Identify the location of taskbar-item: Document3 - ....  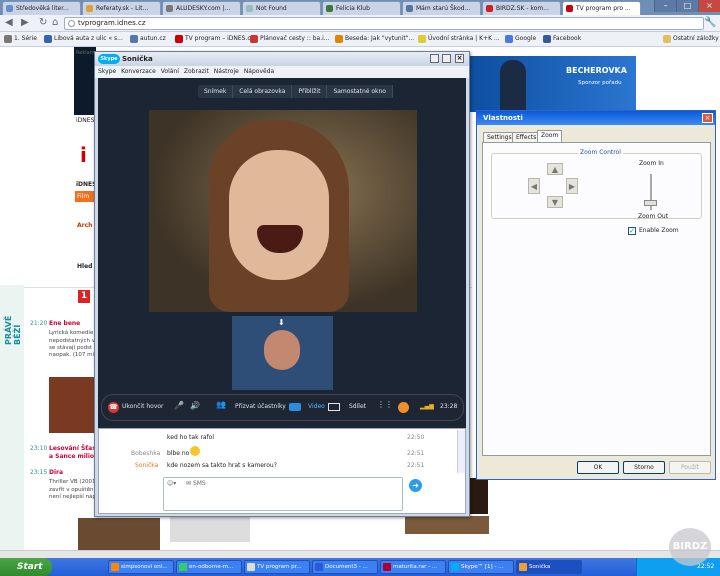
(345, 567).